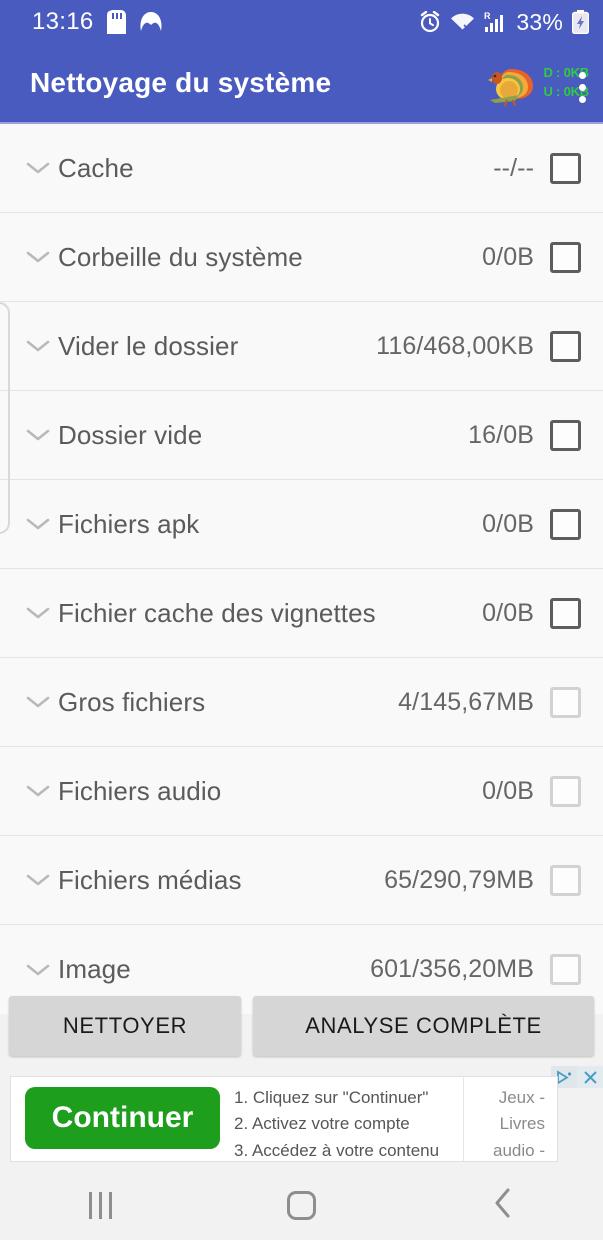 Image resolution: width=603 pixels, height=1240 pixels. I want to click on ad-controls, so click(577, 1077).